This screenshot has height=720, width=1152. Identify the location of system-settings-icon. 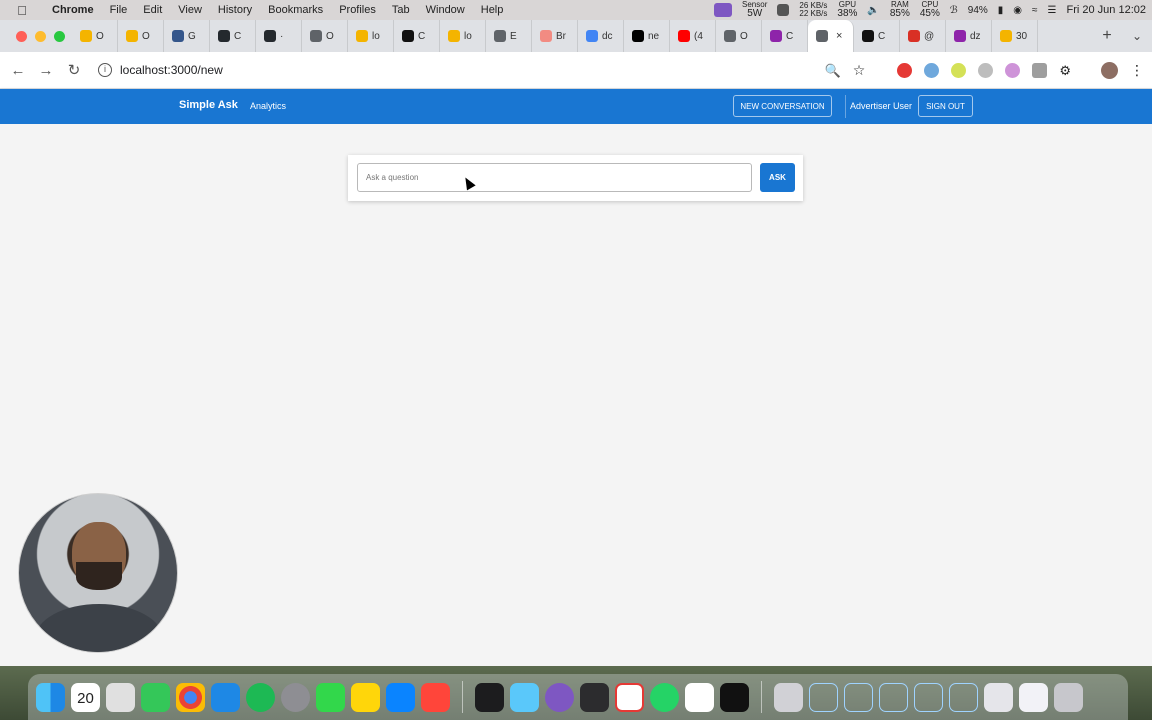
(295, 697).